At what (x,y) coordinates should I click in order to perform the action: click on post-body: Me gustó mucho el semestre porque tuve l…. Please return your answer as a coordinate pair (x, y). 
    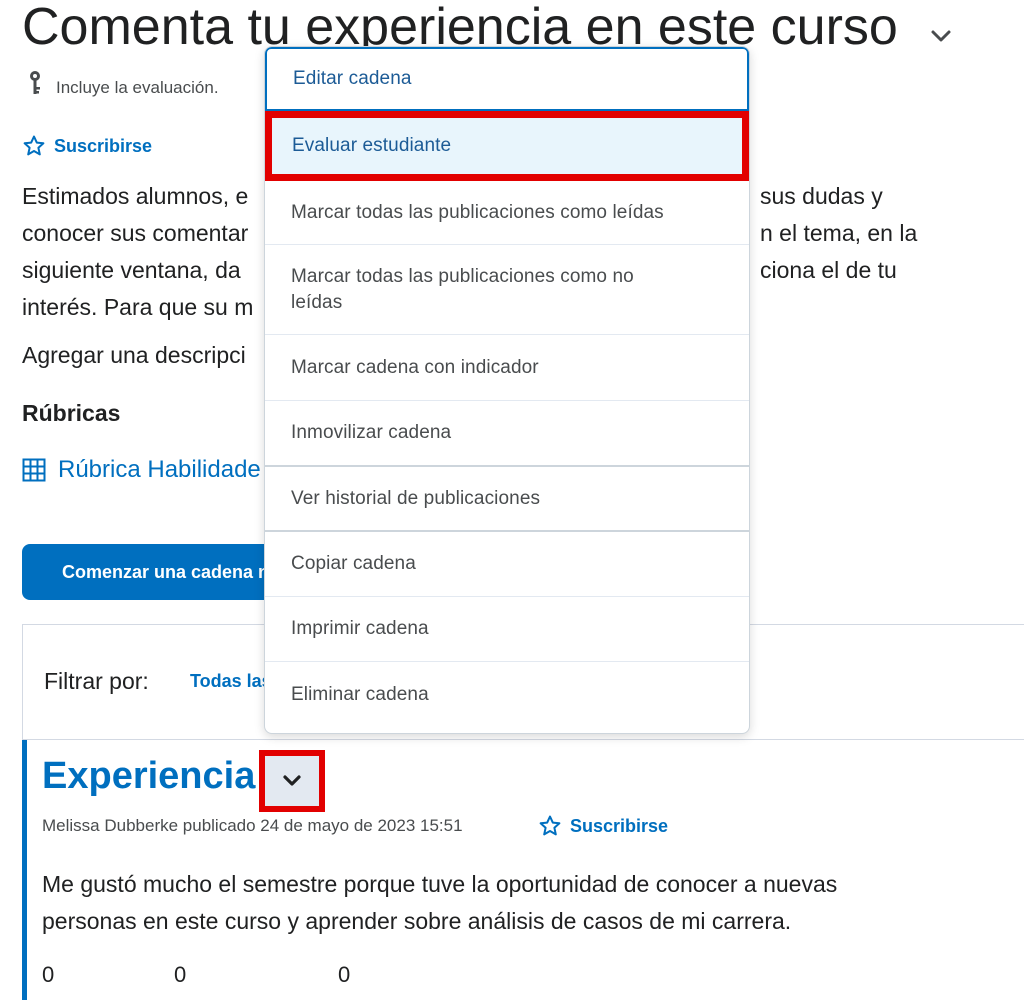
    Looking at the image, I should click on (522, 903).